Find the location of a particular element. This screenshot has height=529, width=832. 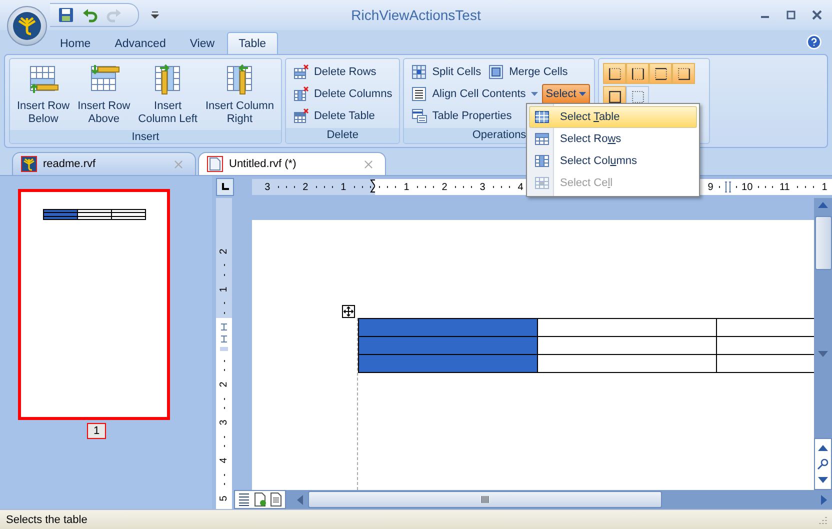

window-title: RichViewActionsTest is located at coordinates (416, 15).